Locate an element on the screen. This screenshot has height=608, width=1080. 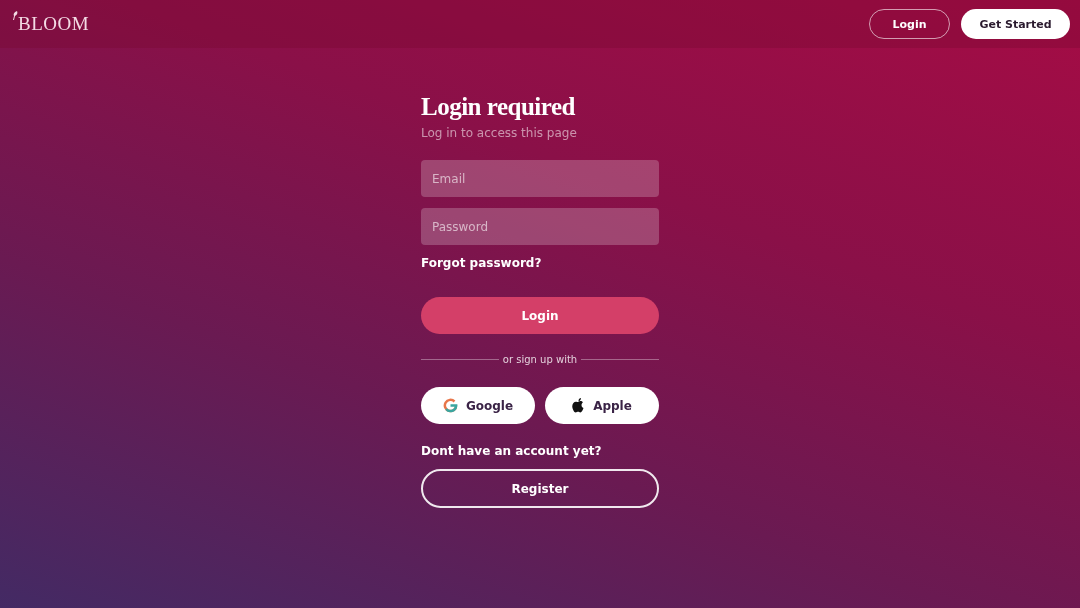
social-login-button: Google is located at coordinates (478, 405).